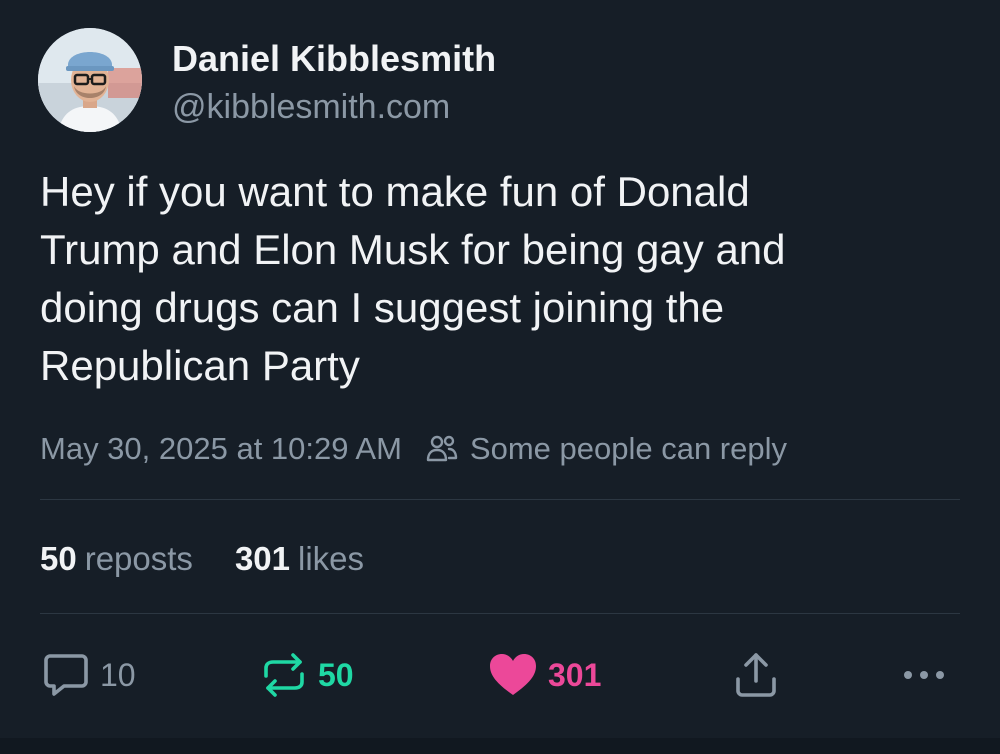 This screenshot has height=754, width=1000. I want to click on action-bar: 10 50 301, so click(500, 675).